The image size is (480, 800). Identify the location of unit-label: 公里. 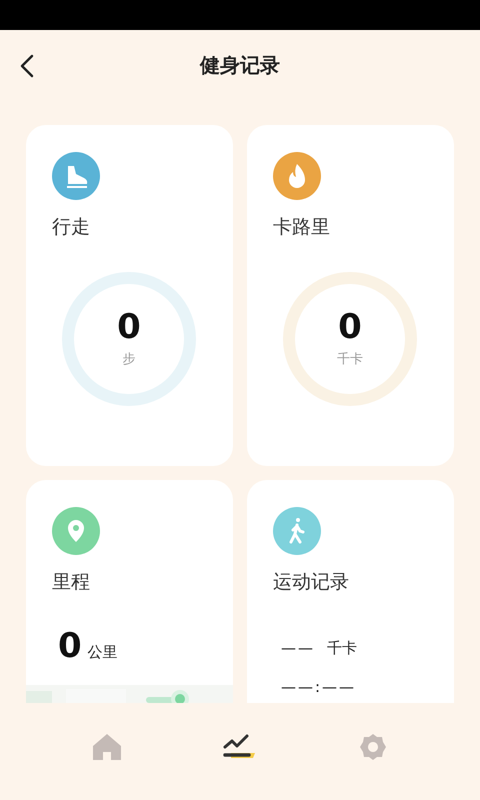
(103, 652).